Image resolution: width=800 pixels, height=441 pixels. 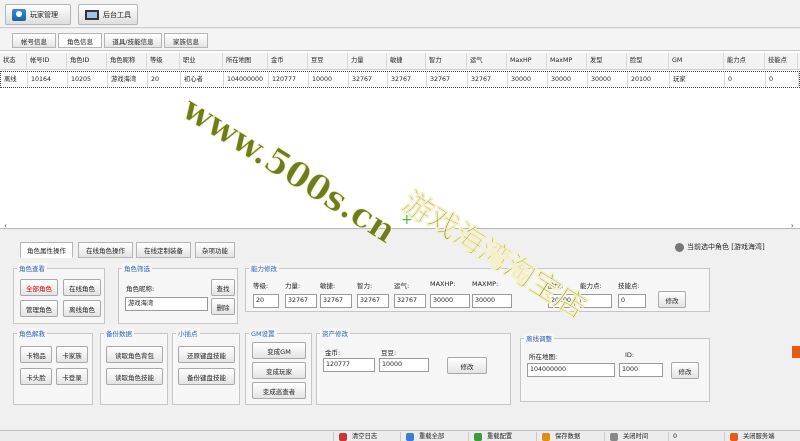 I want to click on gold-input: 120777, so click(x=349, y=365).